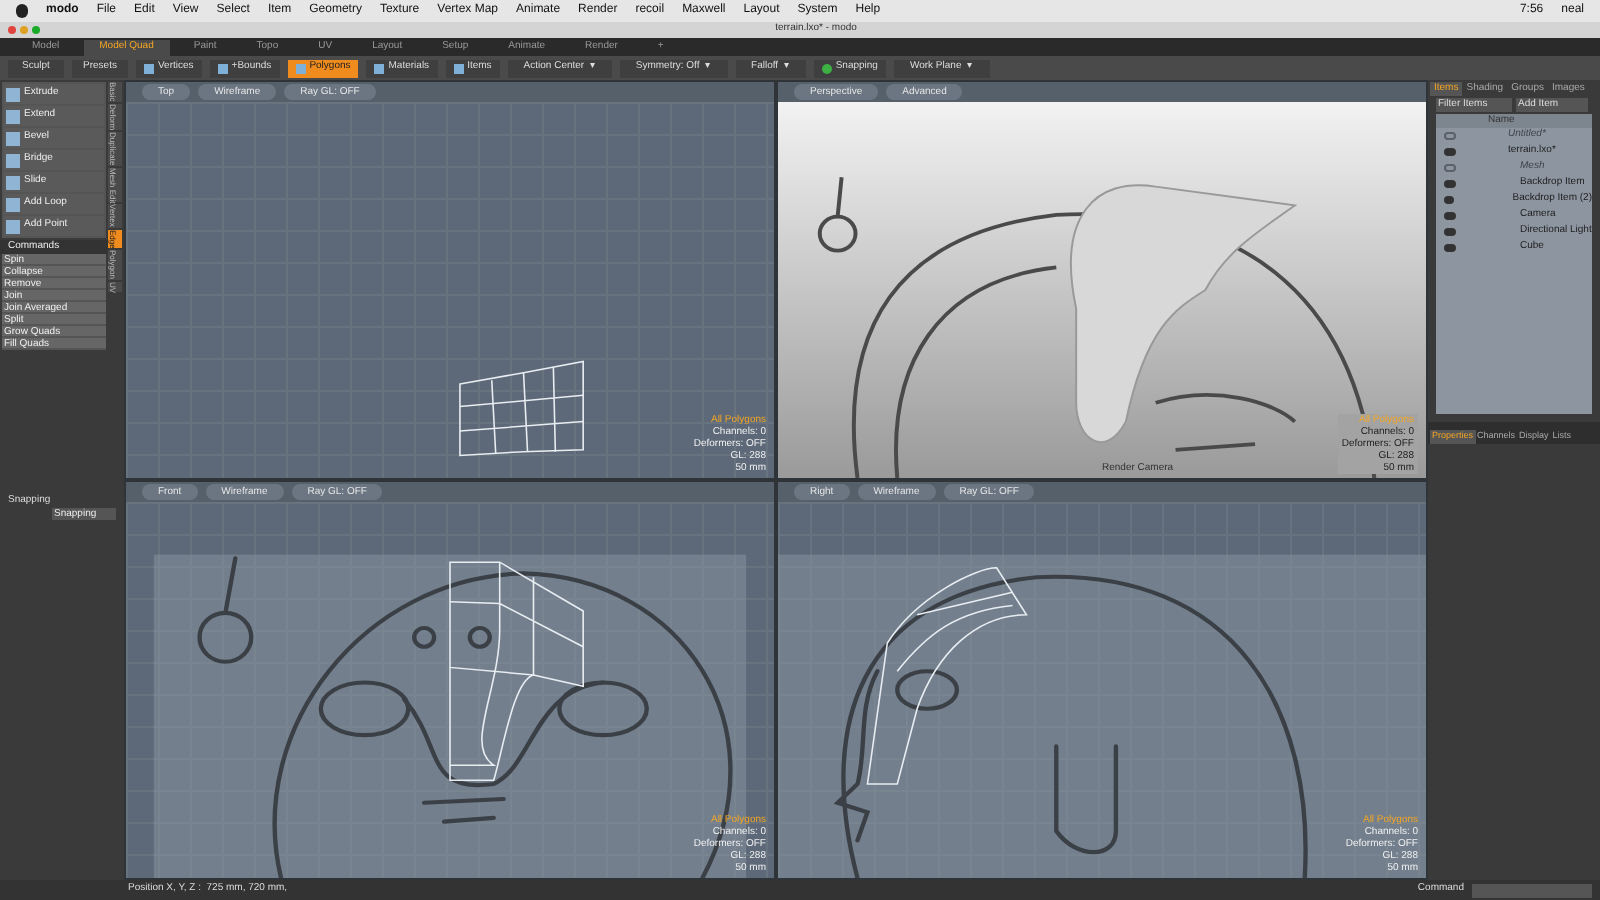  Describe the element at coordinates (521, 408) in the screenshot. I see `wireframe-mesh` at that location.